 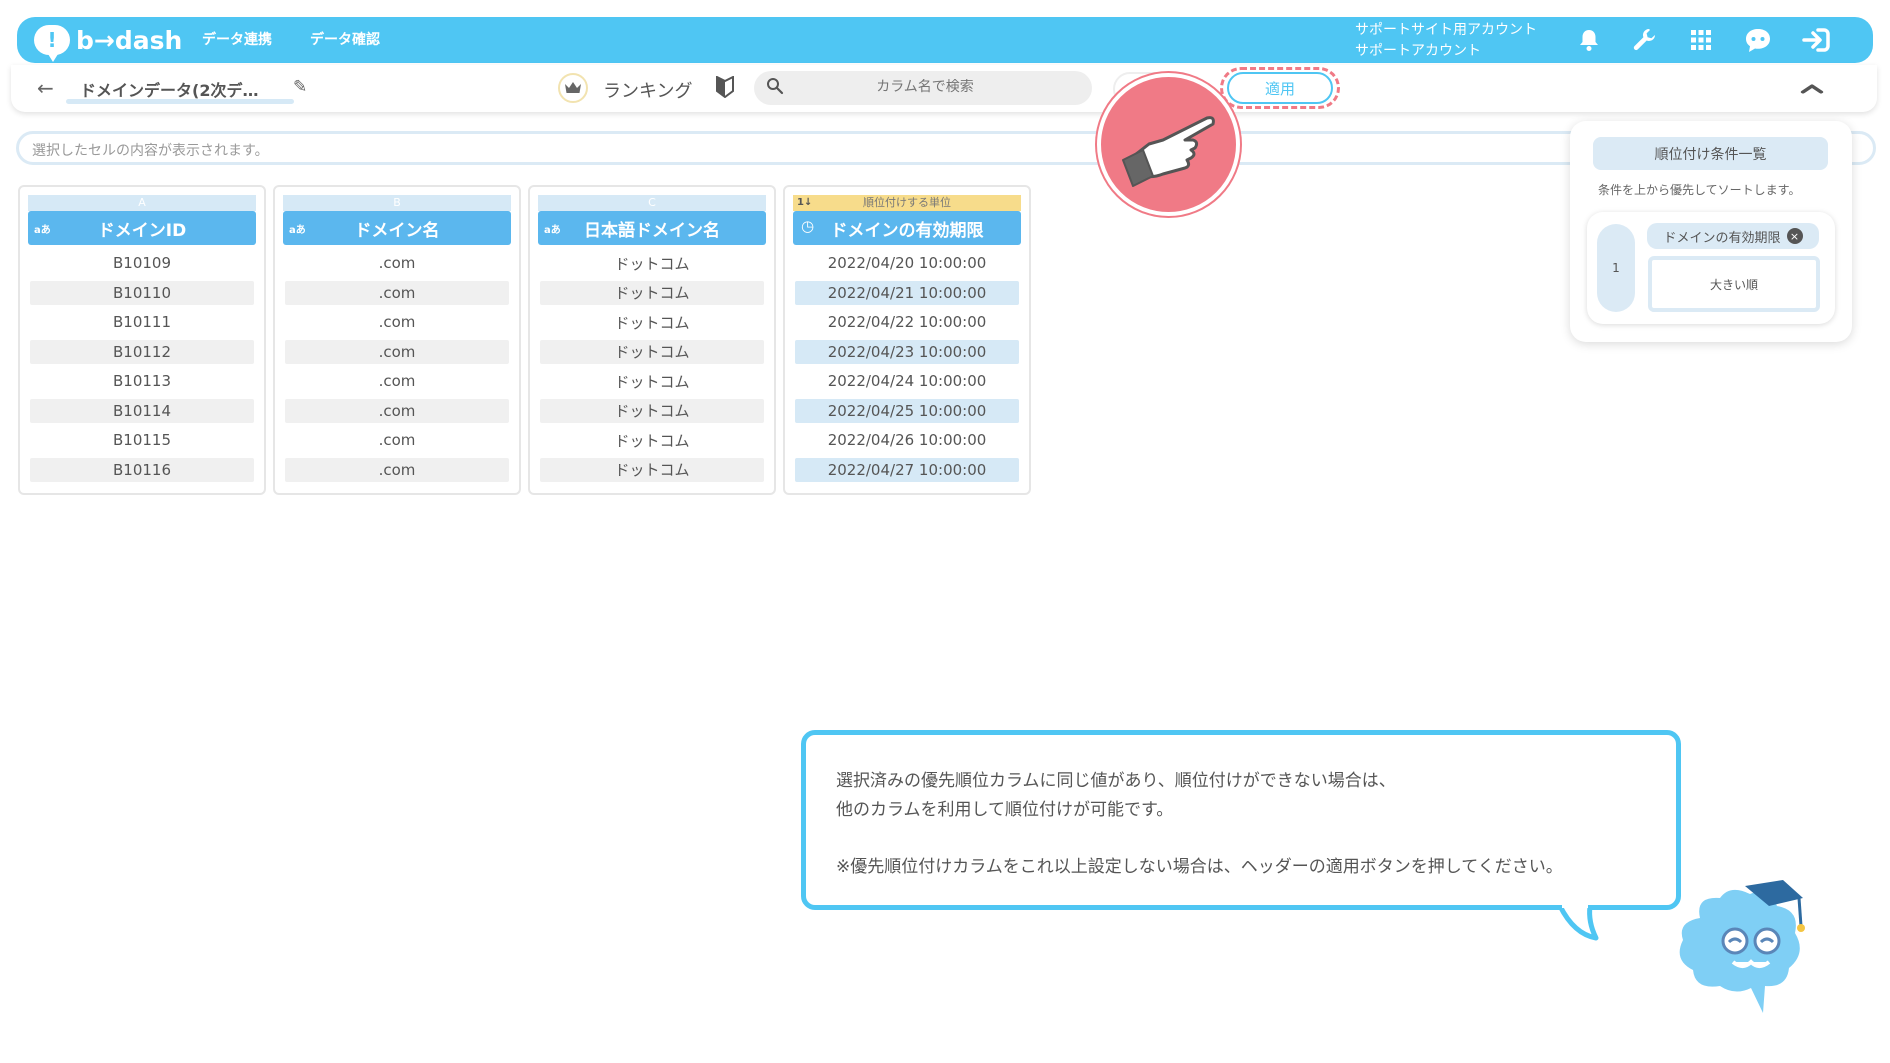 I want to click on table-cell: B10116, so click(x=142, y=469).